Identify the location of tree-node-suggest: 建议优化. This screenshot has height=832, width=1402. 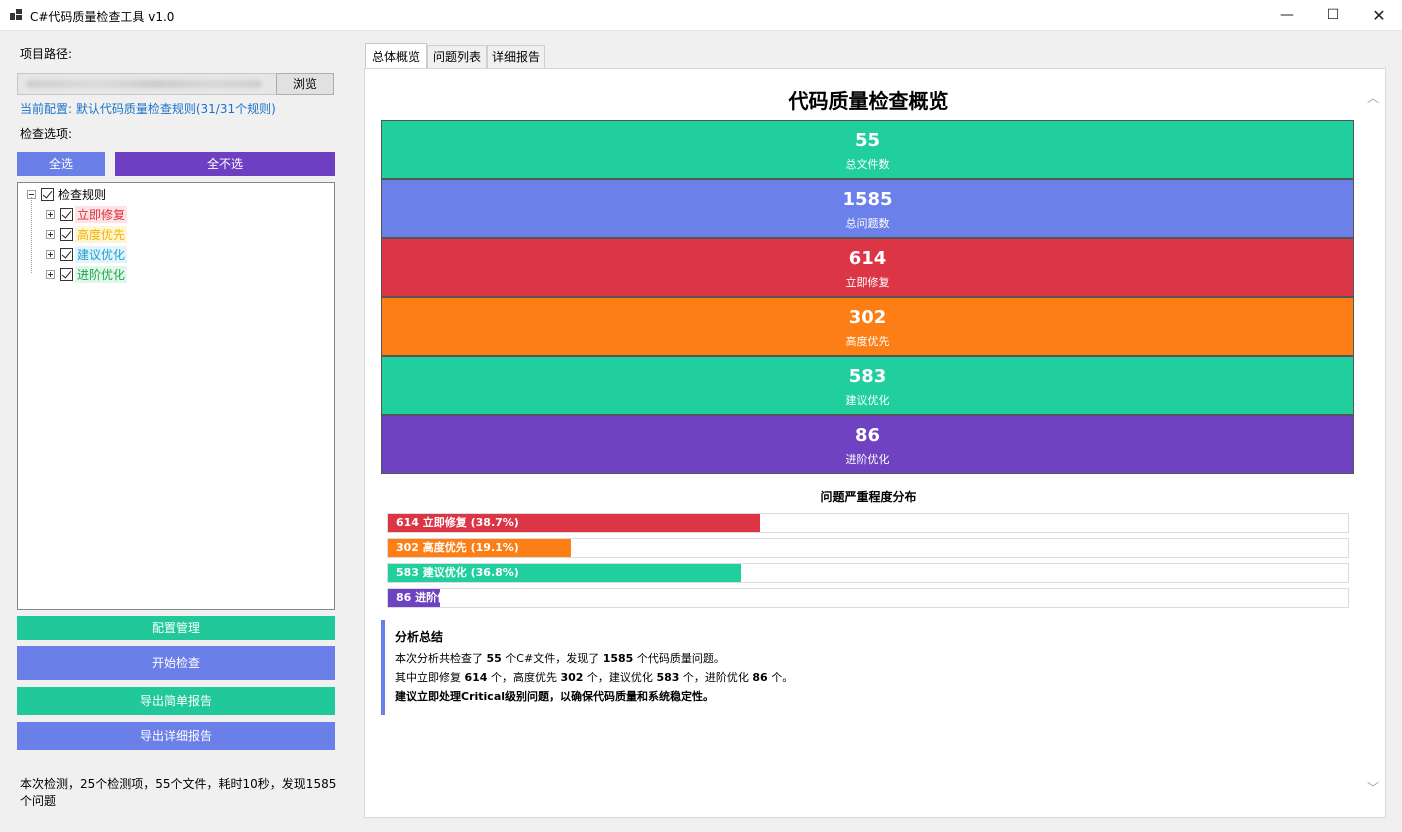
(87, 254).